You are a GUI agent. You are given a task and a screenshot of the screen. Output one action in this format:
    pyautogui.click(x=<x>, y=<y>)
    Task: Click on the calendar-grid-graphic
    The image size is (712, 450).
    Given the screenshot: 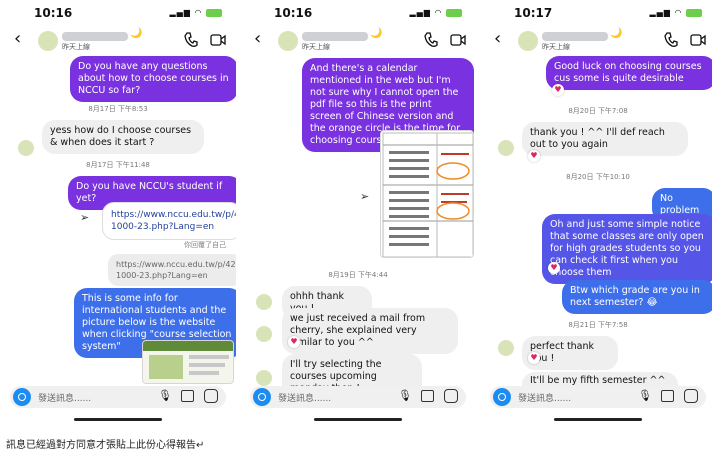 What is the action you would take?
    pyautogui.click(x=427, y=194)
    